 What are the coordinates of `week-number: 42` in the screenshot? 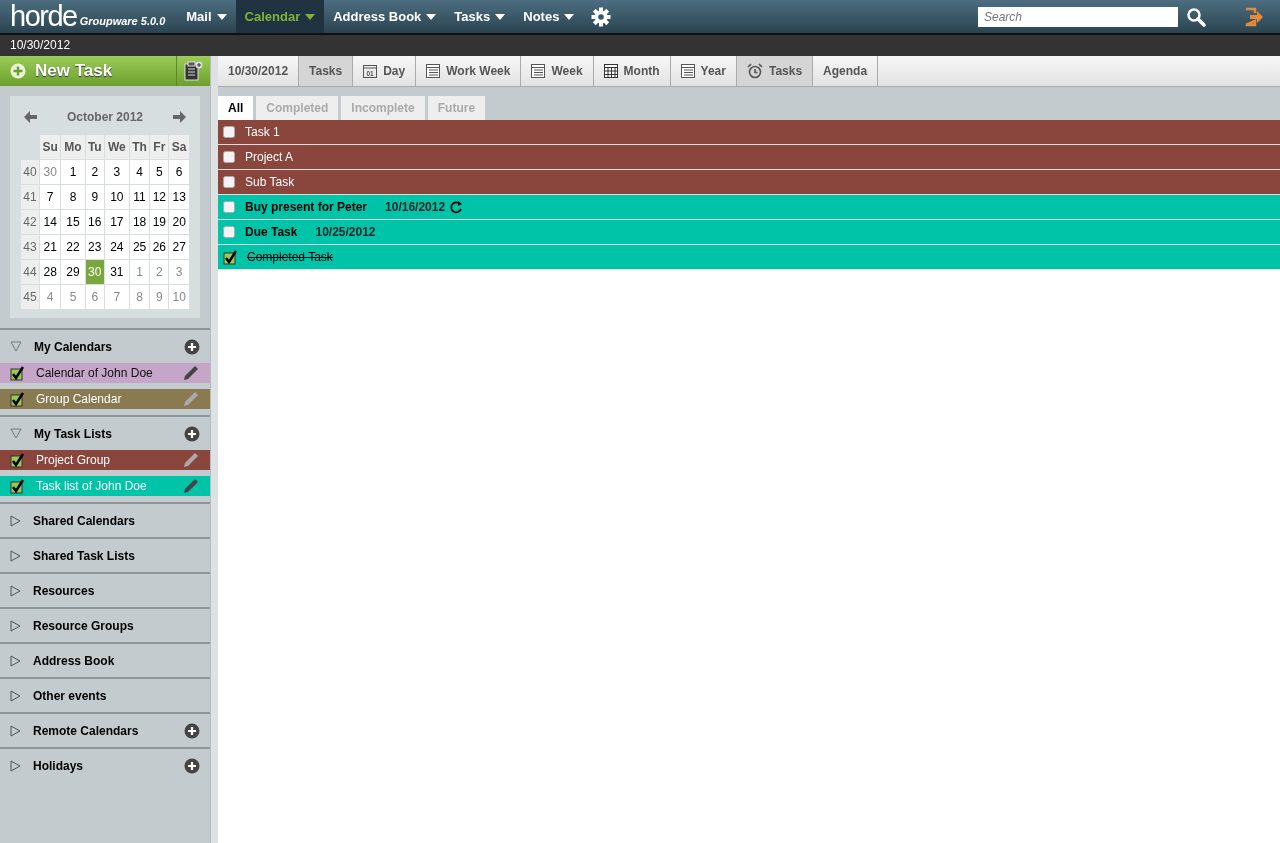 It's located at (30, 222).